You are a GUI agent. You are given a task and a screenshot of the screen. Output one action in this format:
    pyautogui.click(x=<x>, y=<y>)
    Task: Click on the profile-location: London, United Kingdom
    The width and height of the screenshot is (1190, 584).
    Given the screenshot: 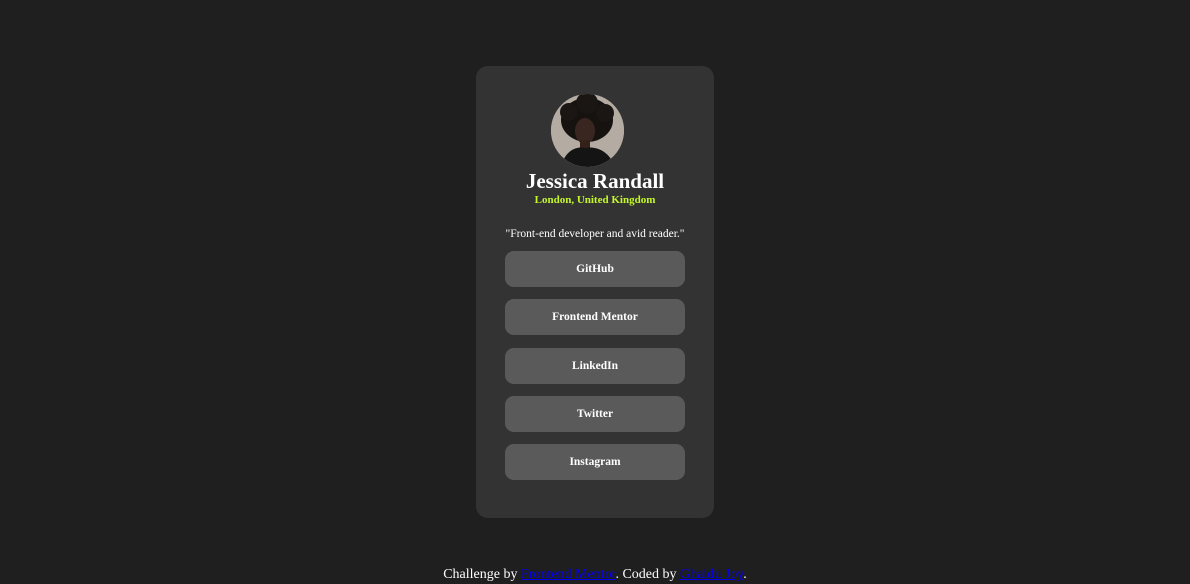 What is the action you would take?
    pyautogui.click(x=595, y=200)
    